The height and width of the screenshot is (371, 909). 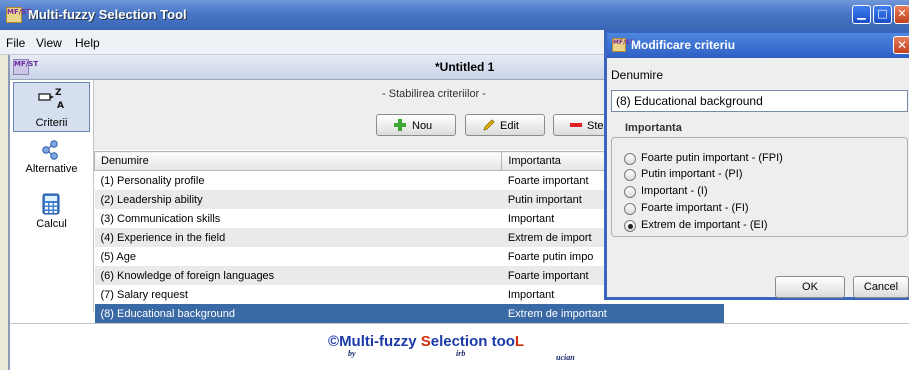 I want to click on logo-part-a: Multi-fuzzy, so click(x=380, y=341).